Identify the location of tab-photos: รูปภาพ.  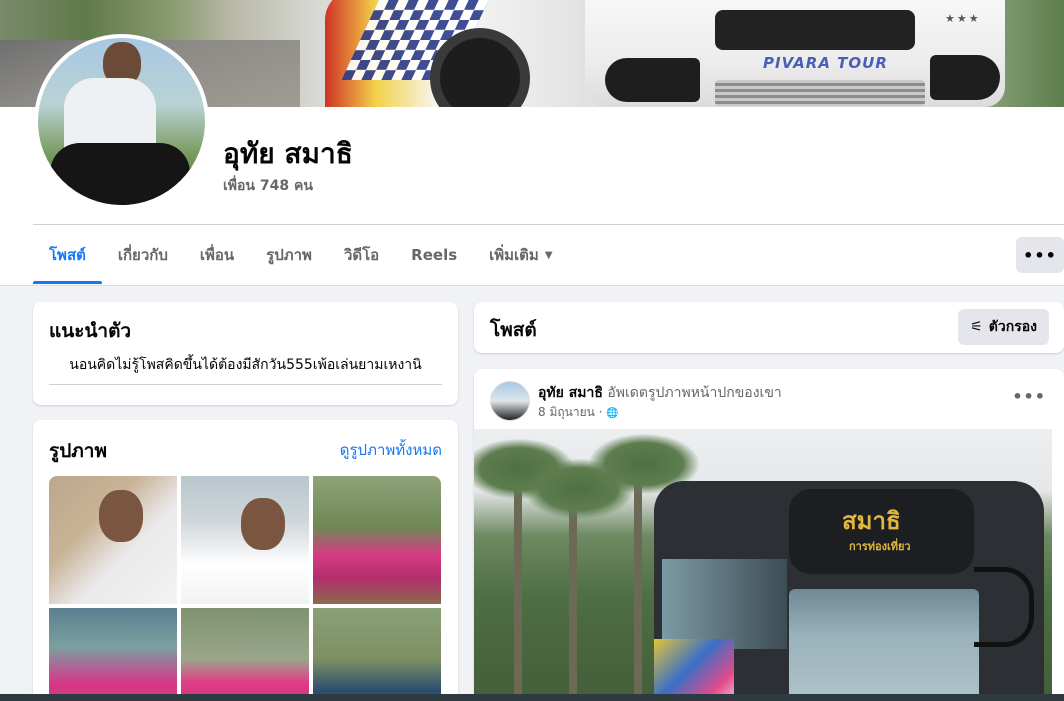
(289, 255).